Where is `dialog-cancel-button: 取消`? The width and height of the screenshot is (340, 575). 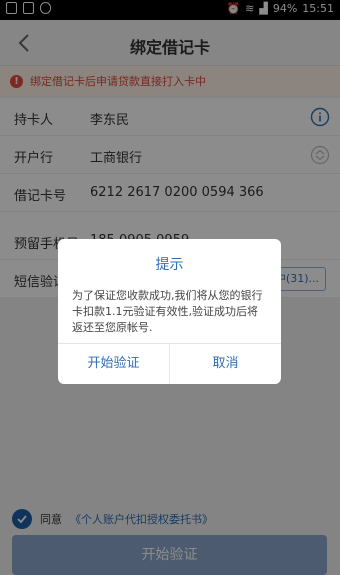 dialog-cancel-button: 取消 is located at coordinates (225, 364).